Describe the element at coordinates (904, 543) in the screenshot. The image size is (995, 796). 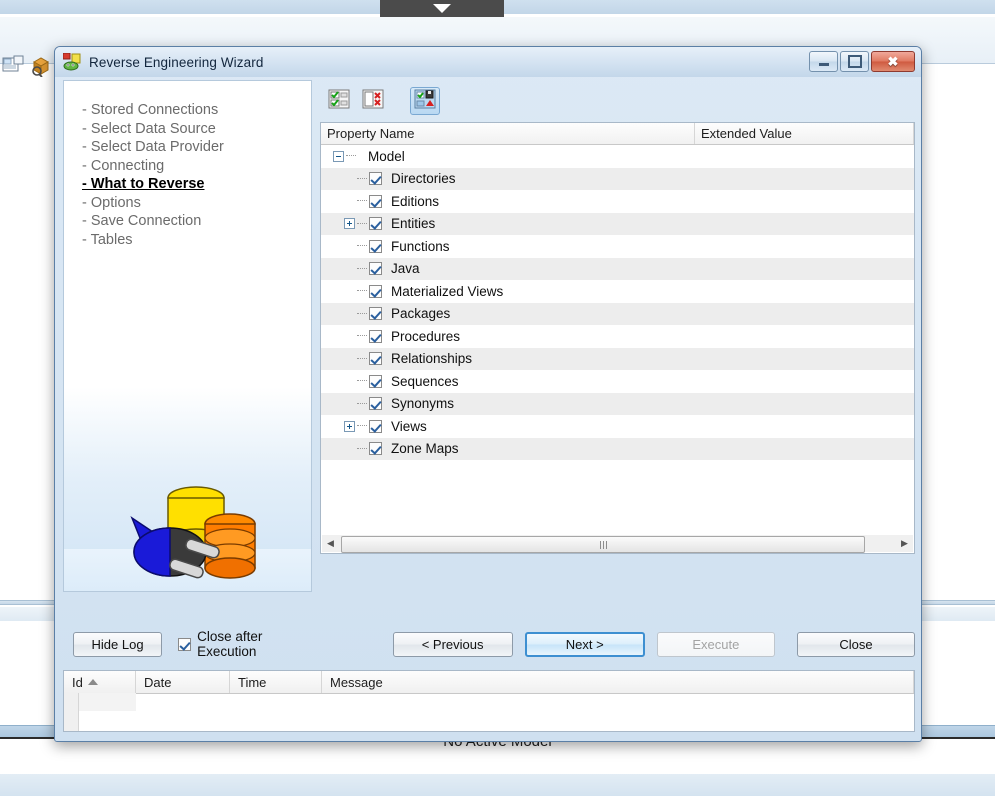
I see `arrow-right-icon: ▶` at that location.